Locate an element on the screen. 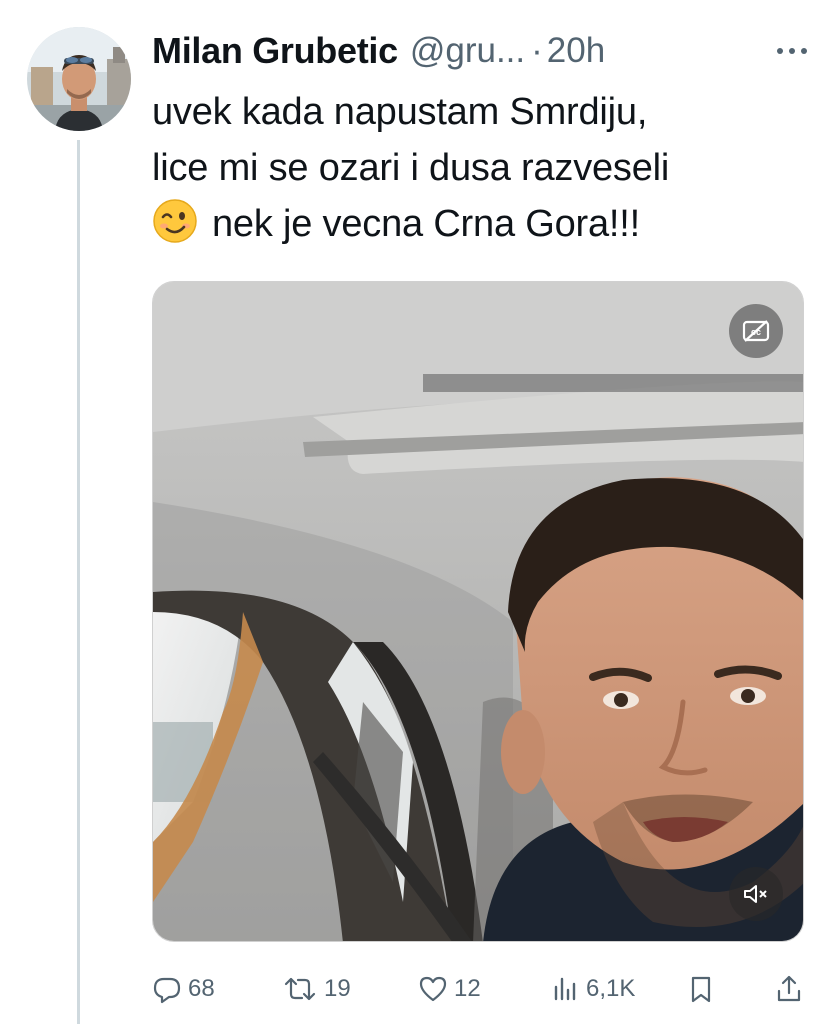  views-icon is located at coordinates (565, 989).